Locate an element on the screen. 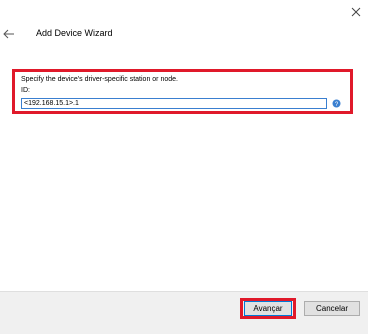 Image resolution: width=368 pixels, height=334 pixels. help-icon: ? is located at coordinates (336, 103).